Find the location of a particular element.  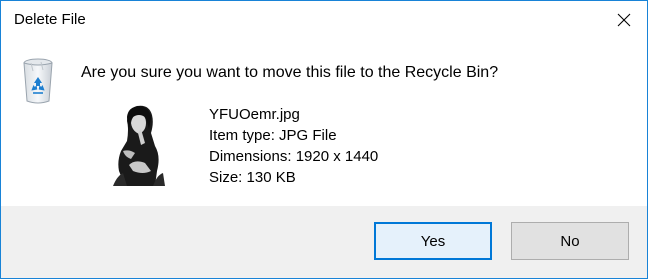

no-button: No is located at coordinates (570, 241).